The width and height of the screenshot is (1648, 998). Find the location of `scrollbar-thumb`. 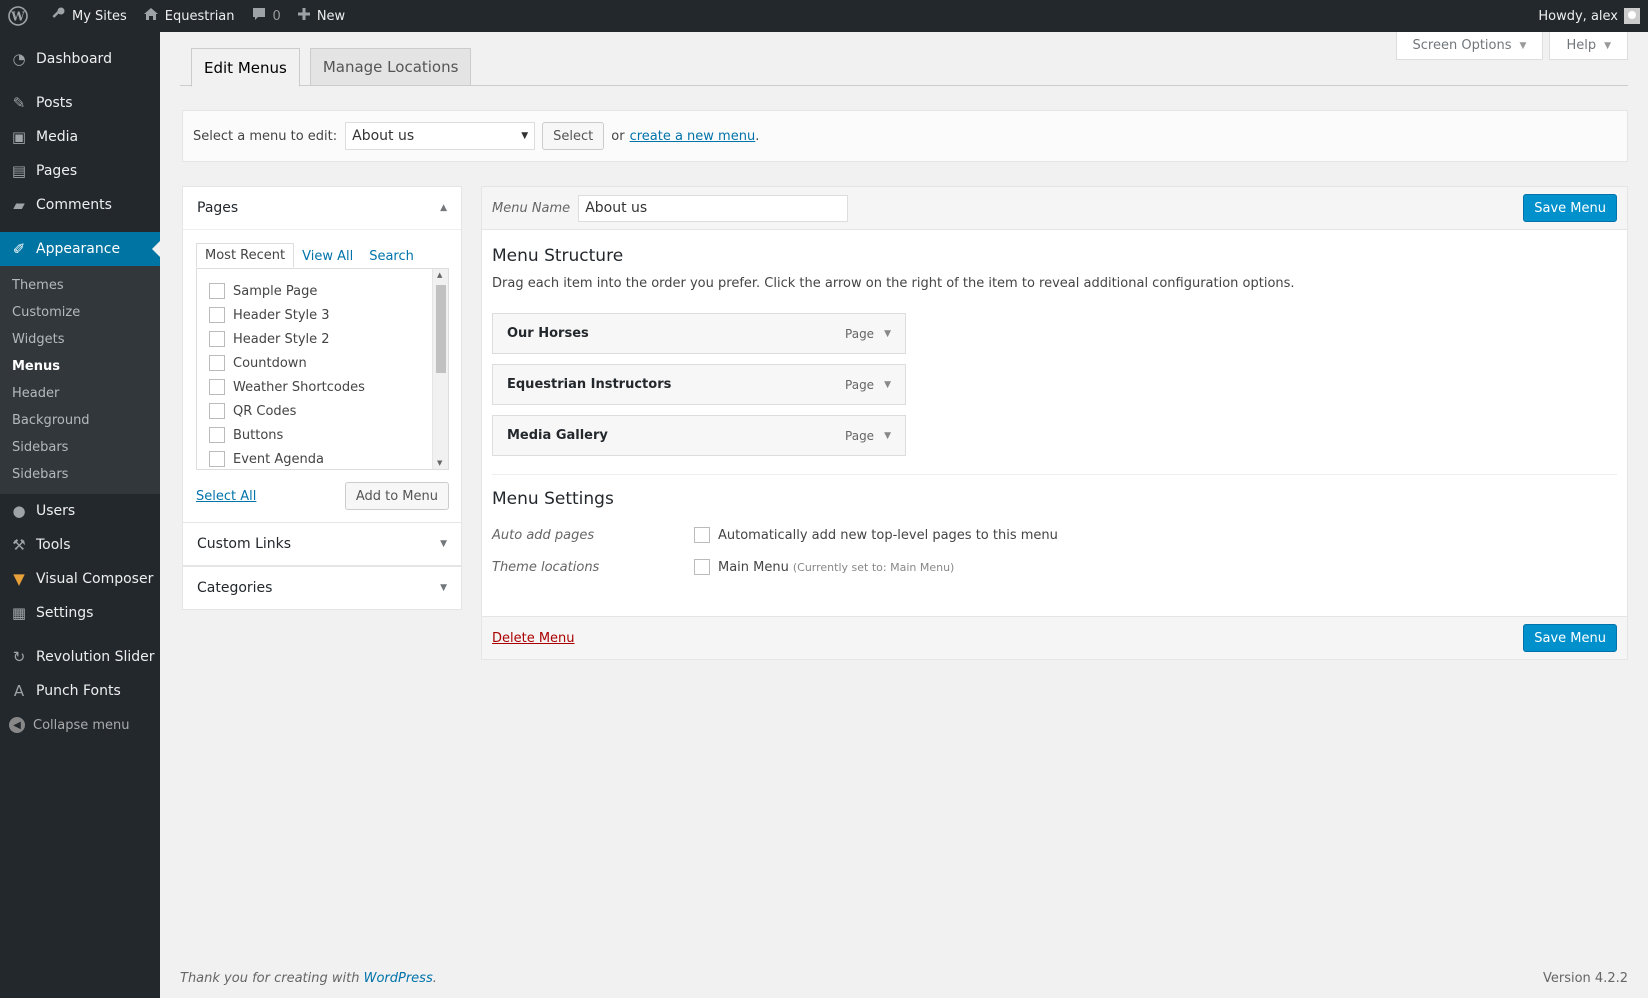

scrollbar-thumb is located at coordinates (441, 329).